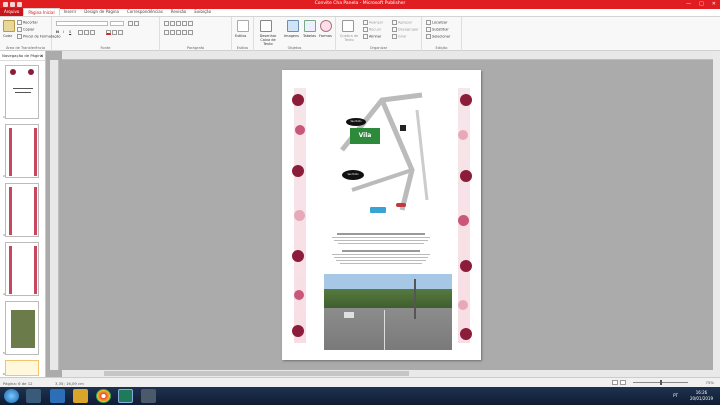 The height and width of the screenshot is (405, 720). What do you see at coordinates (399, 36) in the screenshot?
I see `rotate-button: Girar` at bounding box center [399, 36].